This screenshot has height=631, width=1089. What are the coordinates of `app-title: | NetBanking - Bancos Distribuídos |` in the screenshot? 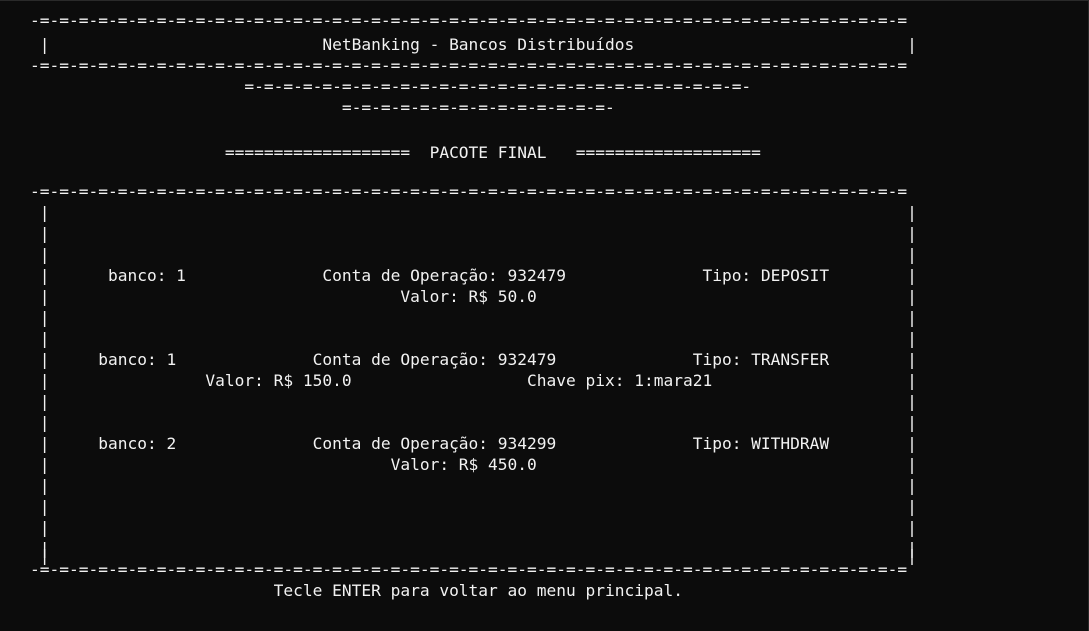 It's located at (473, 44).